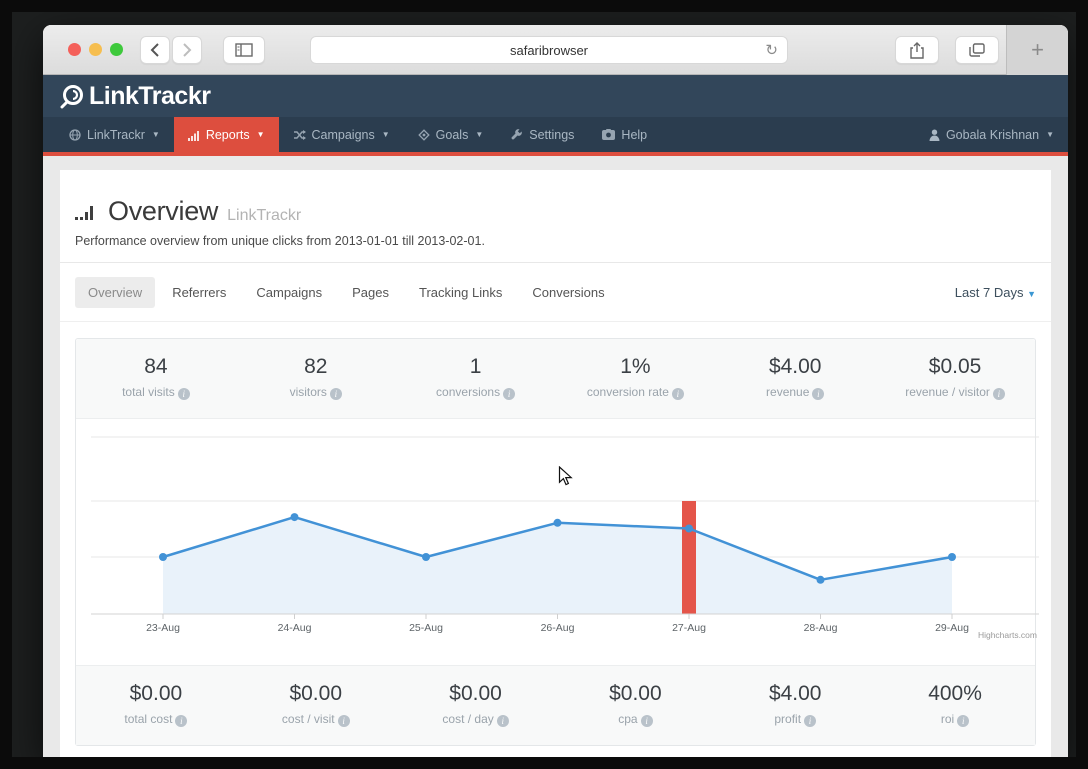 This screenshot has height=769, width=1088. I want to click on nav-item-goals: Goals ▼, so click(451, 134).